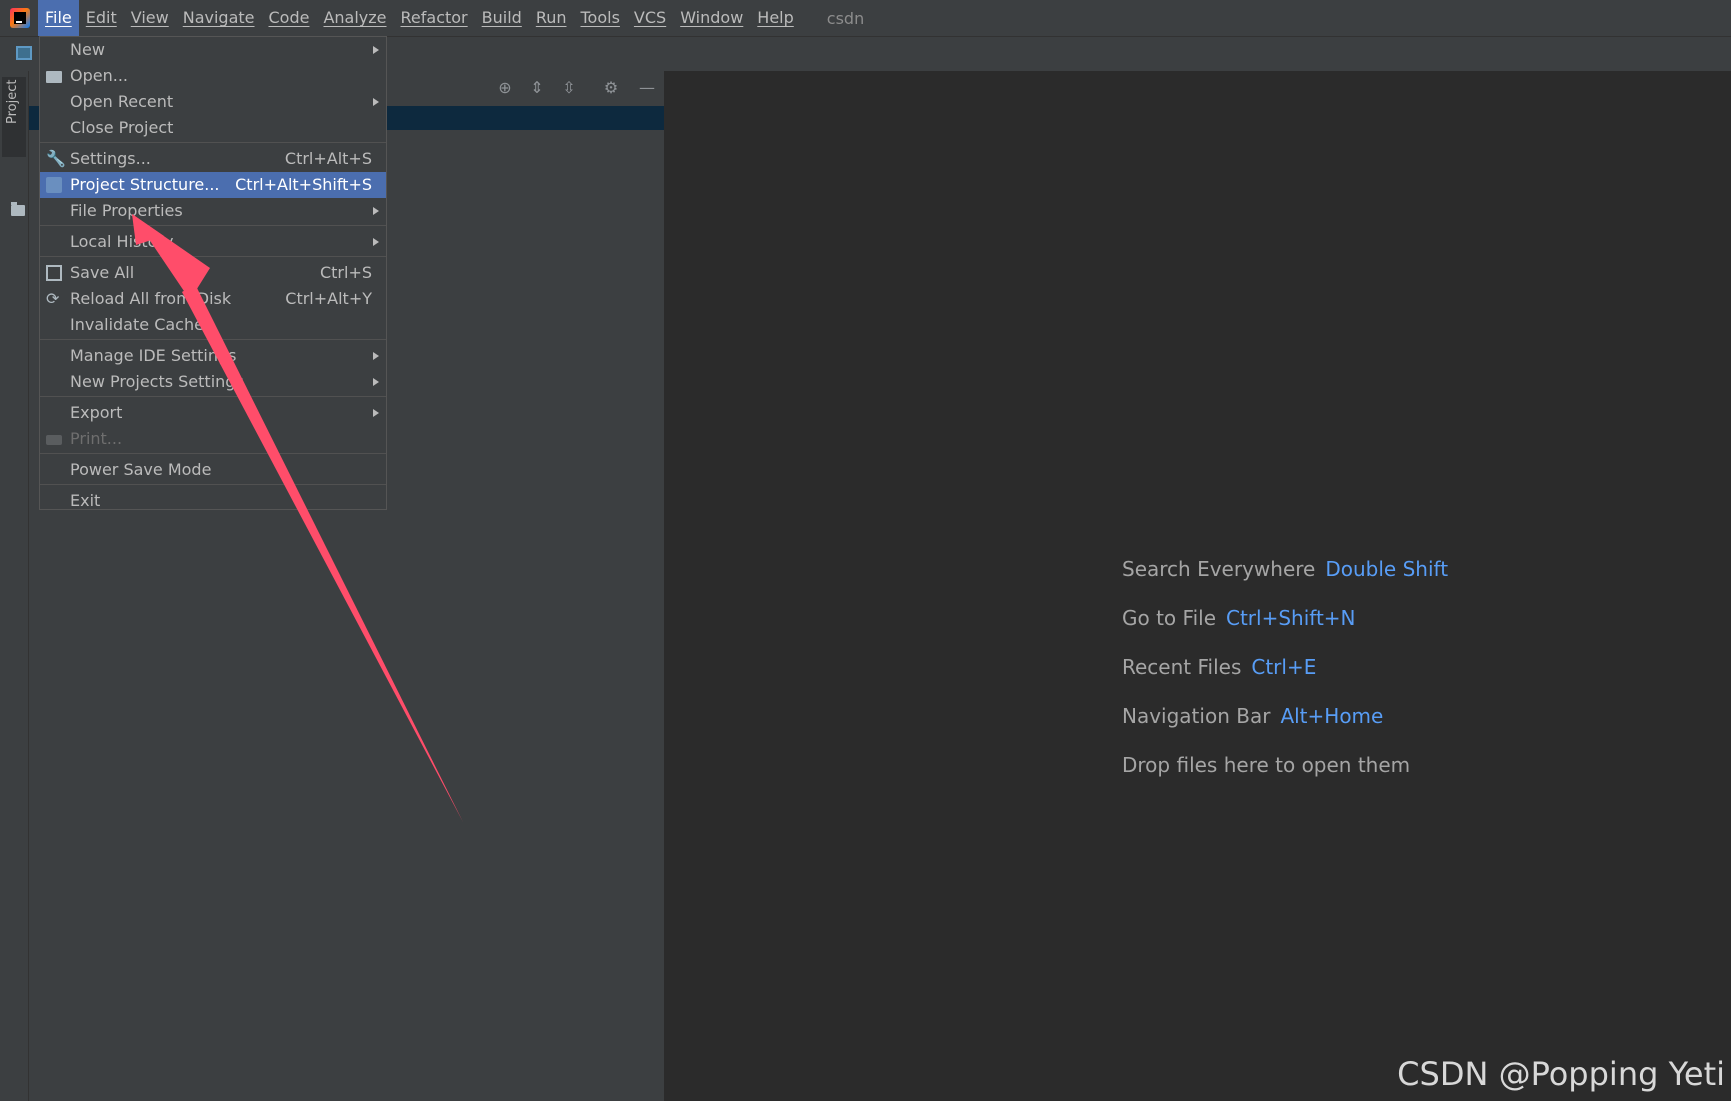 The height and width of the screenshot is (1101, 1731). What do you see at coordinates (213, 102) in the screenshot?
I see `menu-item-open-recent: Open Recent` at bounding box center [213, 102].